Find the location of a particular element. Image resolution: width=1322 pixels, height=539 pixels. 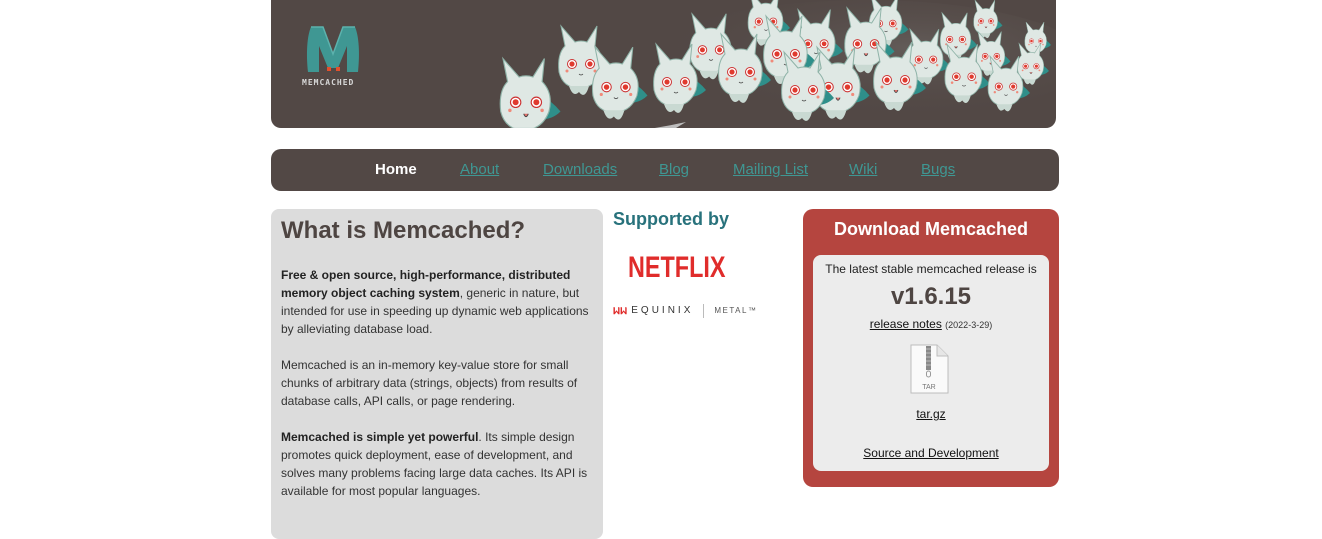

tar-row: tar.gz is located at coordinates (931, 414).